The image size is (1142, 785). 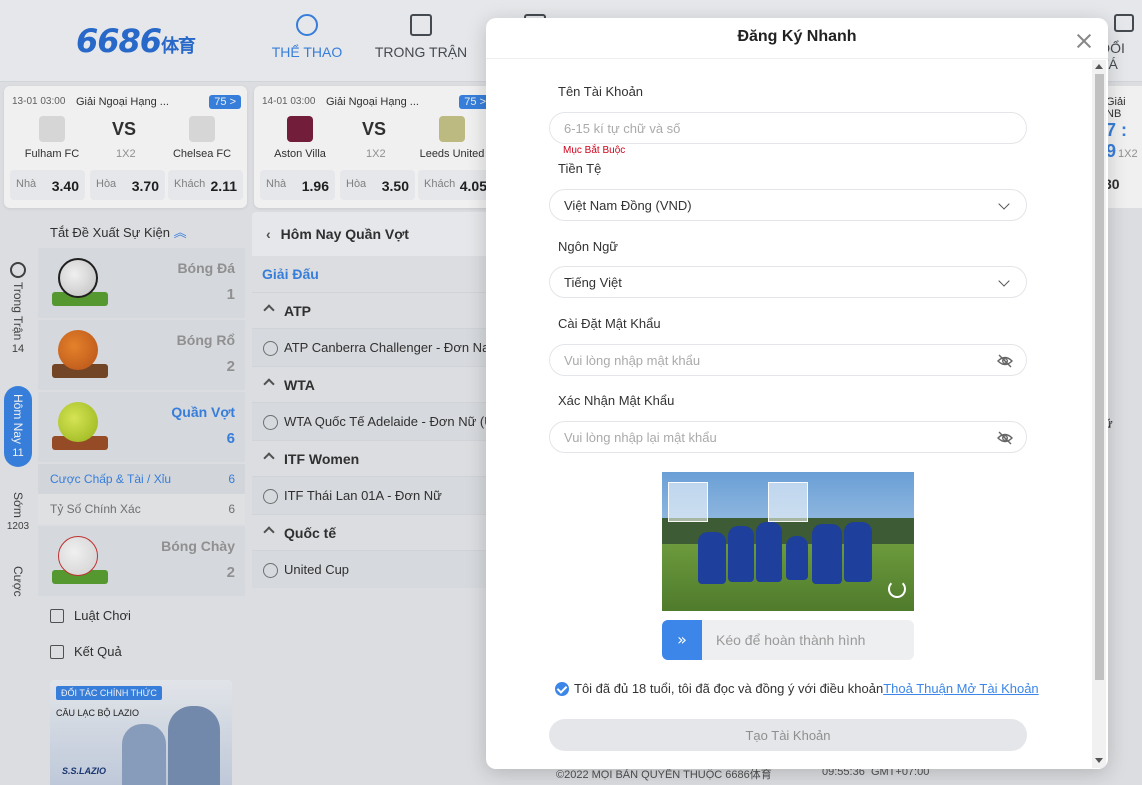 I want to click on username-label: Tên Tài Khoản, so click(x=601, y=91).